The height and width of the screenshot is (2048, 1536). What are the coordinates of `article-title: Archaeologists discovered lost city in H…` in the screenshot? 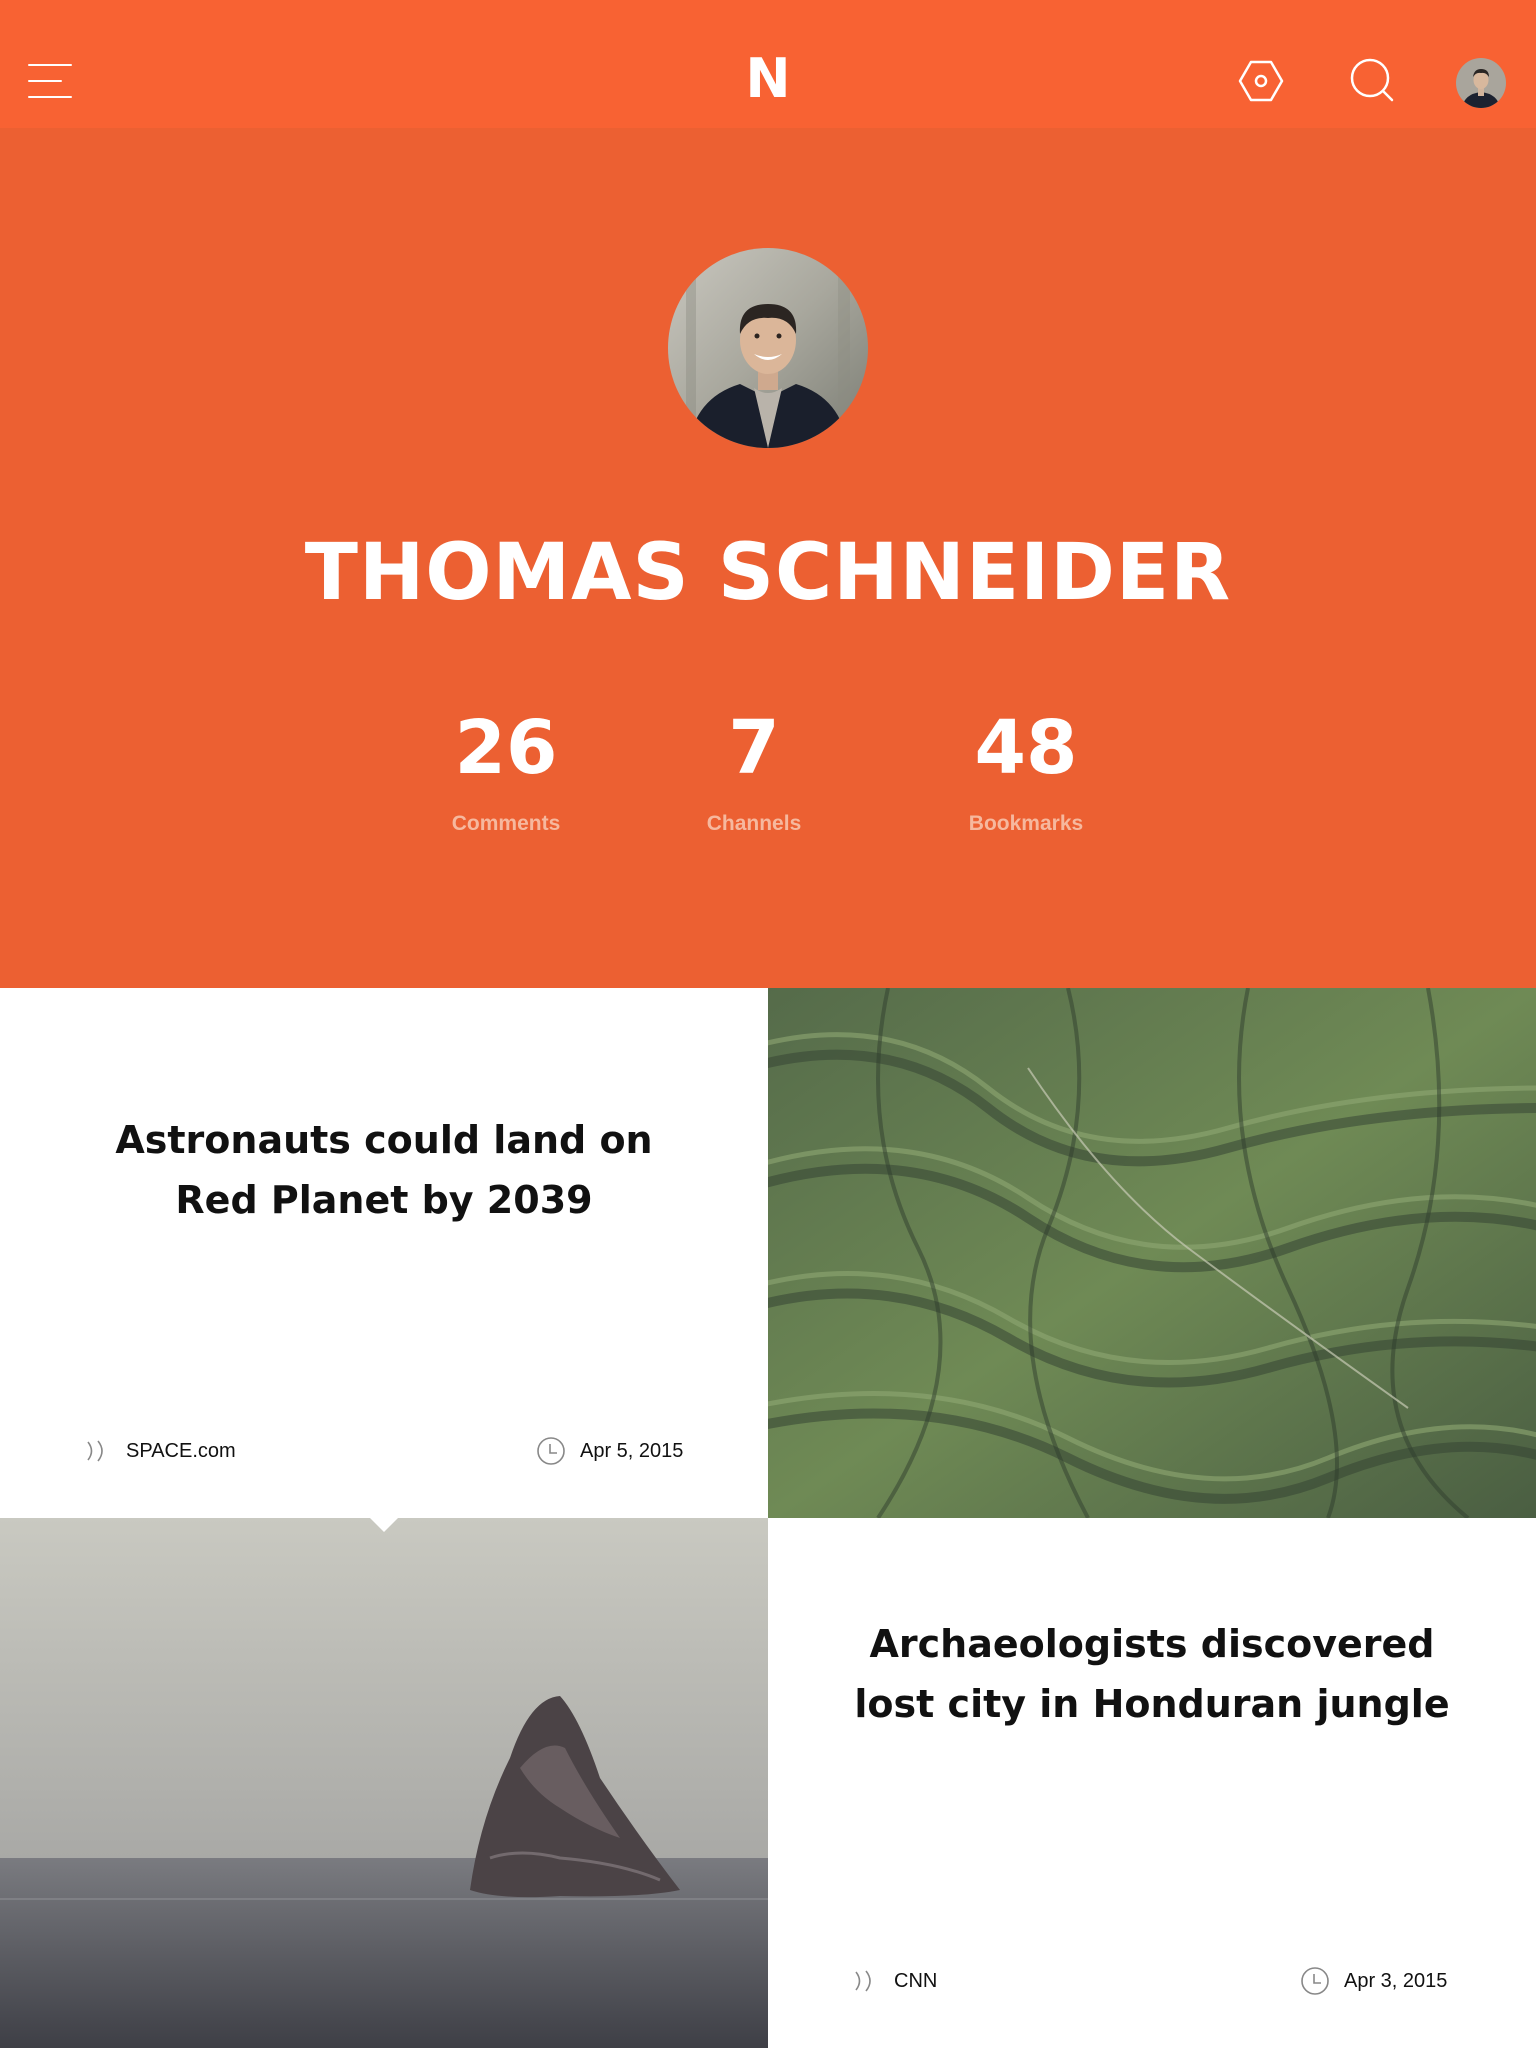 It's located at (1152, 1674).